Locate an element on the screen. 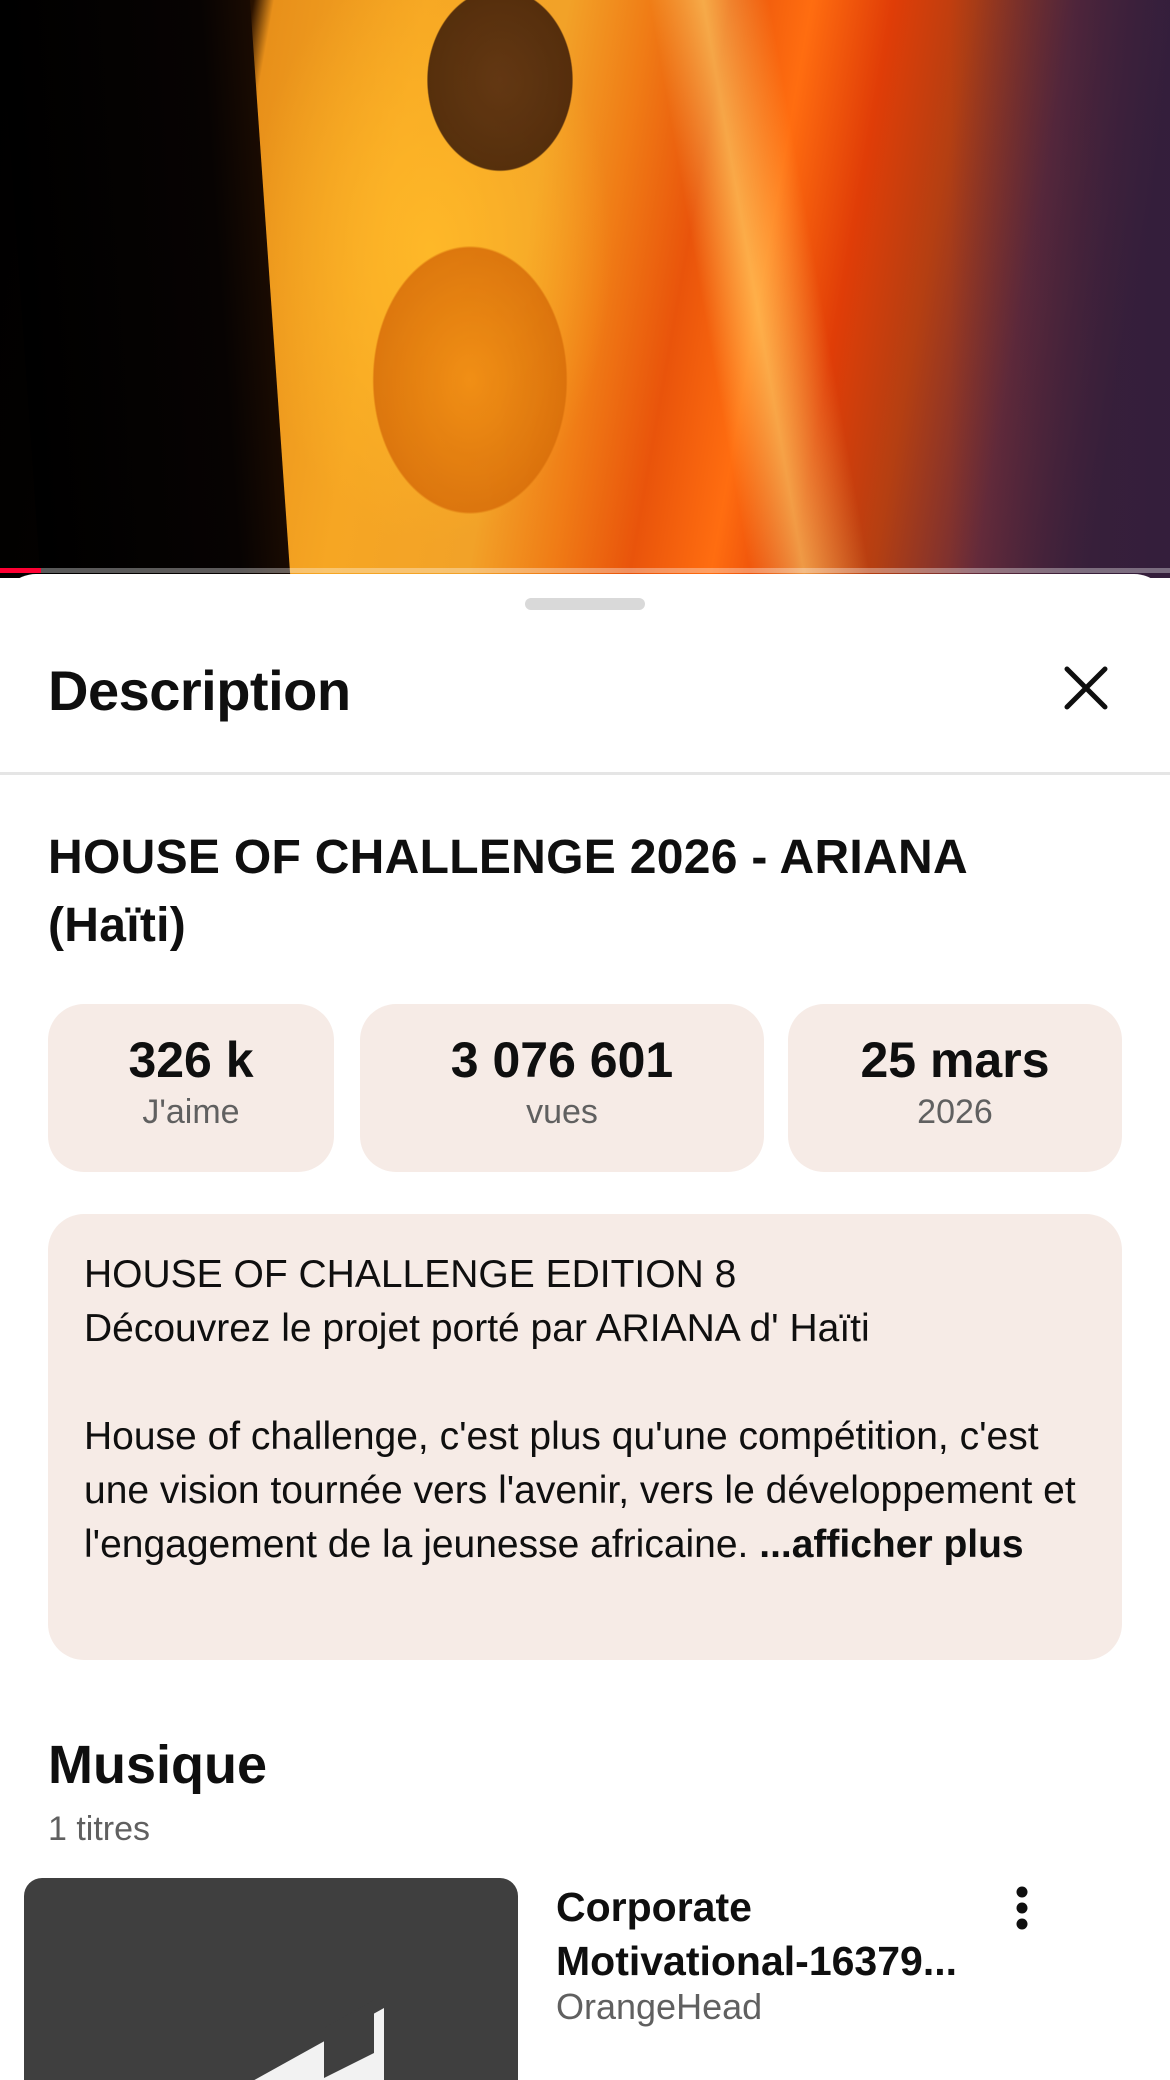 This screenshot has width=1170, height=2080. close-button is located at coordinates (1086, 688).